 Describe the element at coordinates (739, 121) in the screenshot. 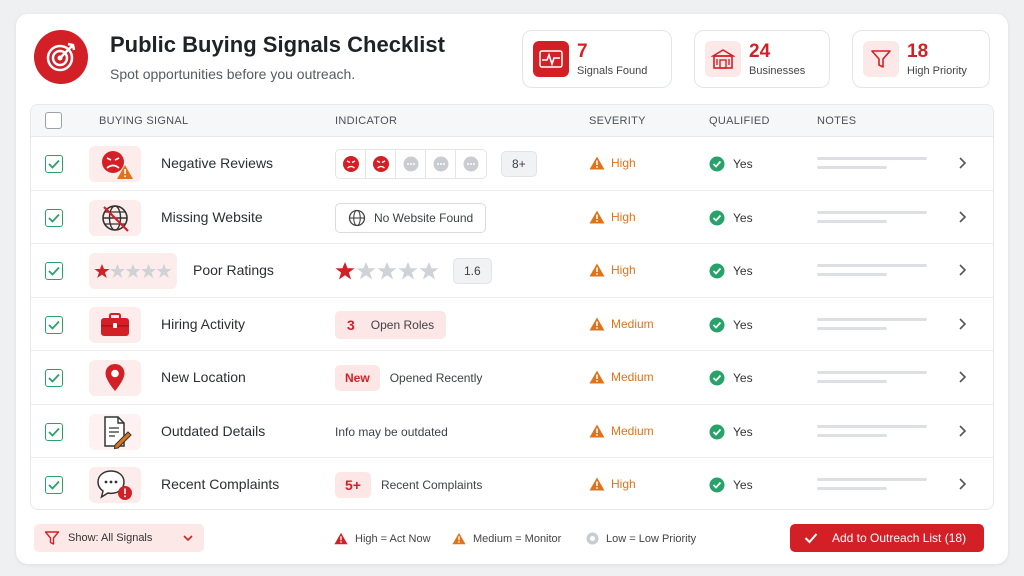

I see `column-qualified: QUALIFIED` at that location.